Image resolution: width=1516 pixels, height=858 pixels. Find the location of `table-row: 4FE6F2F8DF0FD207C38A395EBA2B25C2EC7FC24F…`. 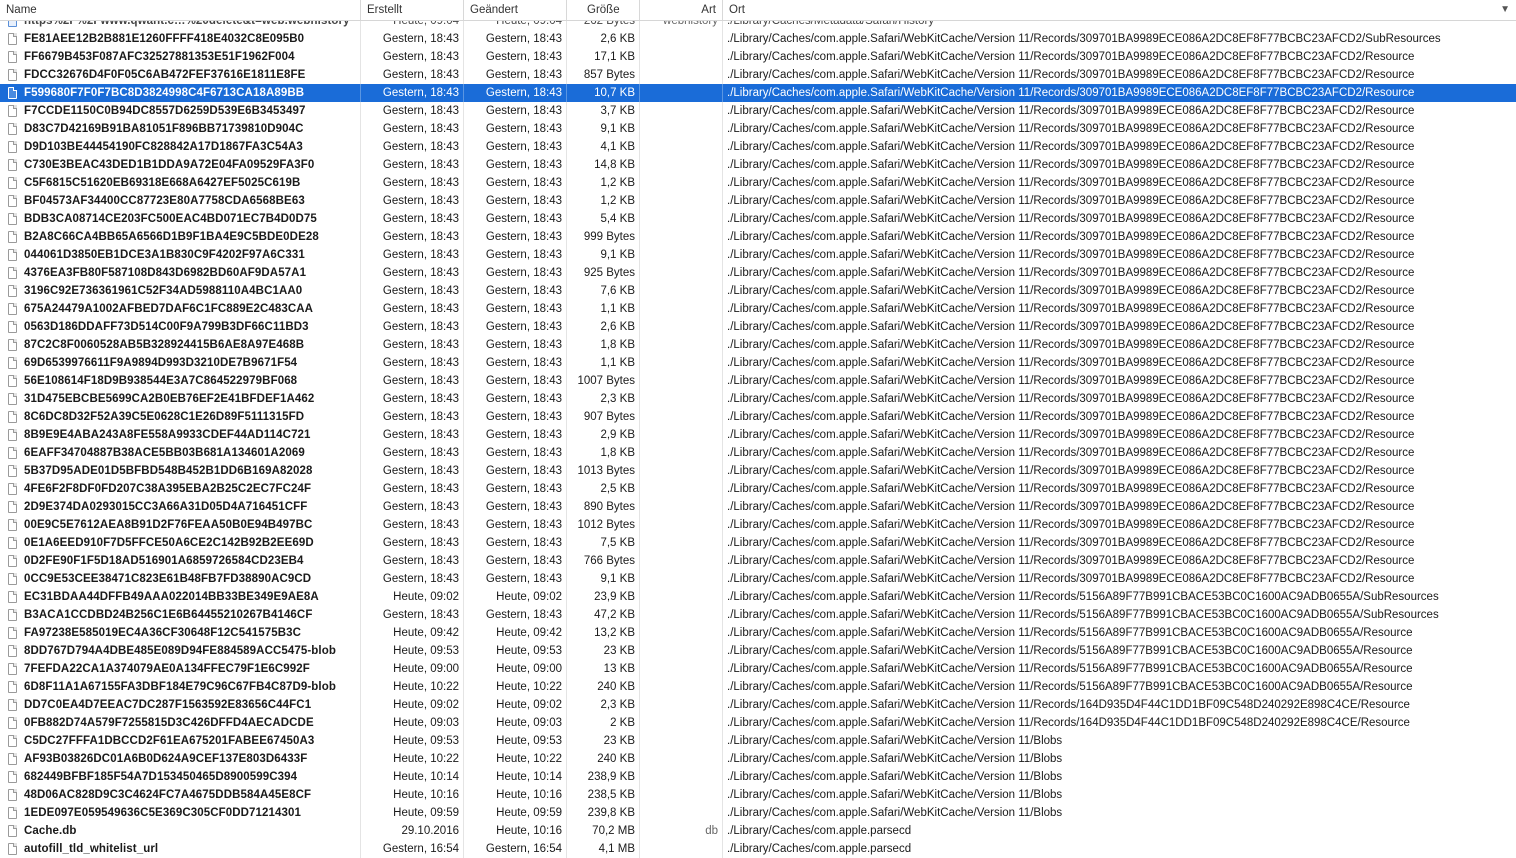

table-row: 4FE6F2F8DF0FD207C38A395EBA2B25C2EC7FC24F… is located at coordinates (758, 489).